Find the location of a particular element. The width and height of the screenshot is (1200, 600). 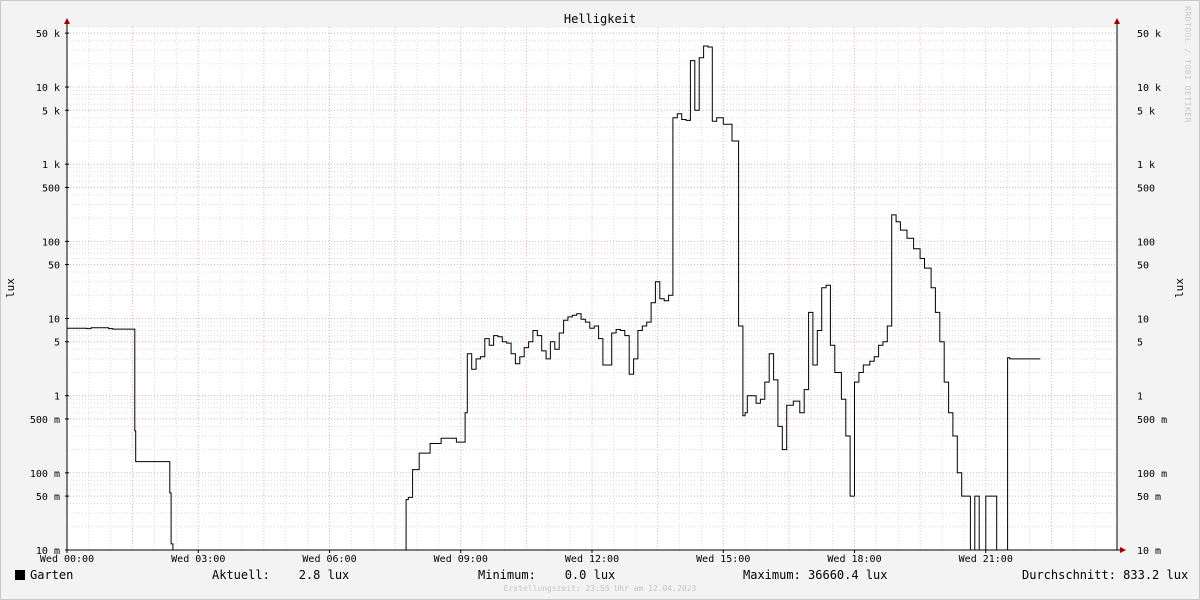

y-tick-label-left: 1 is located at coordinates (57, 397).